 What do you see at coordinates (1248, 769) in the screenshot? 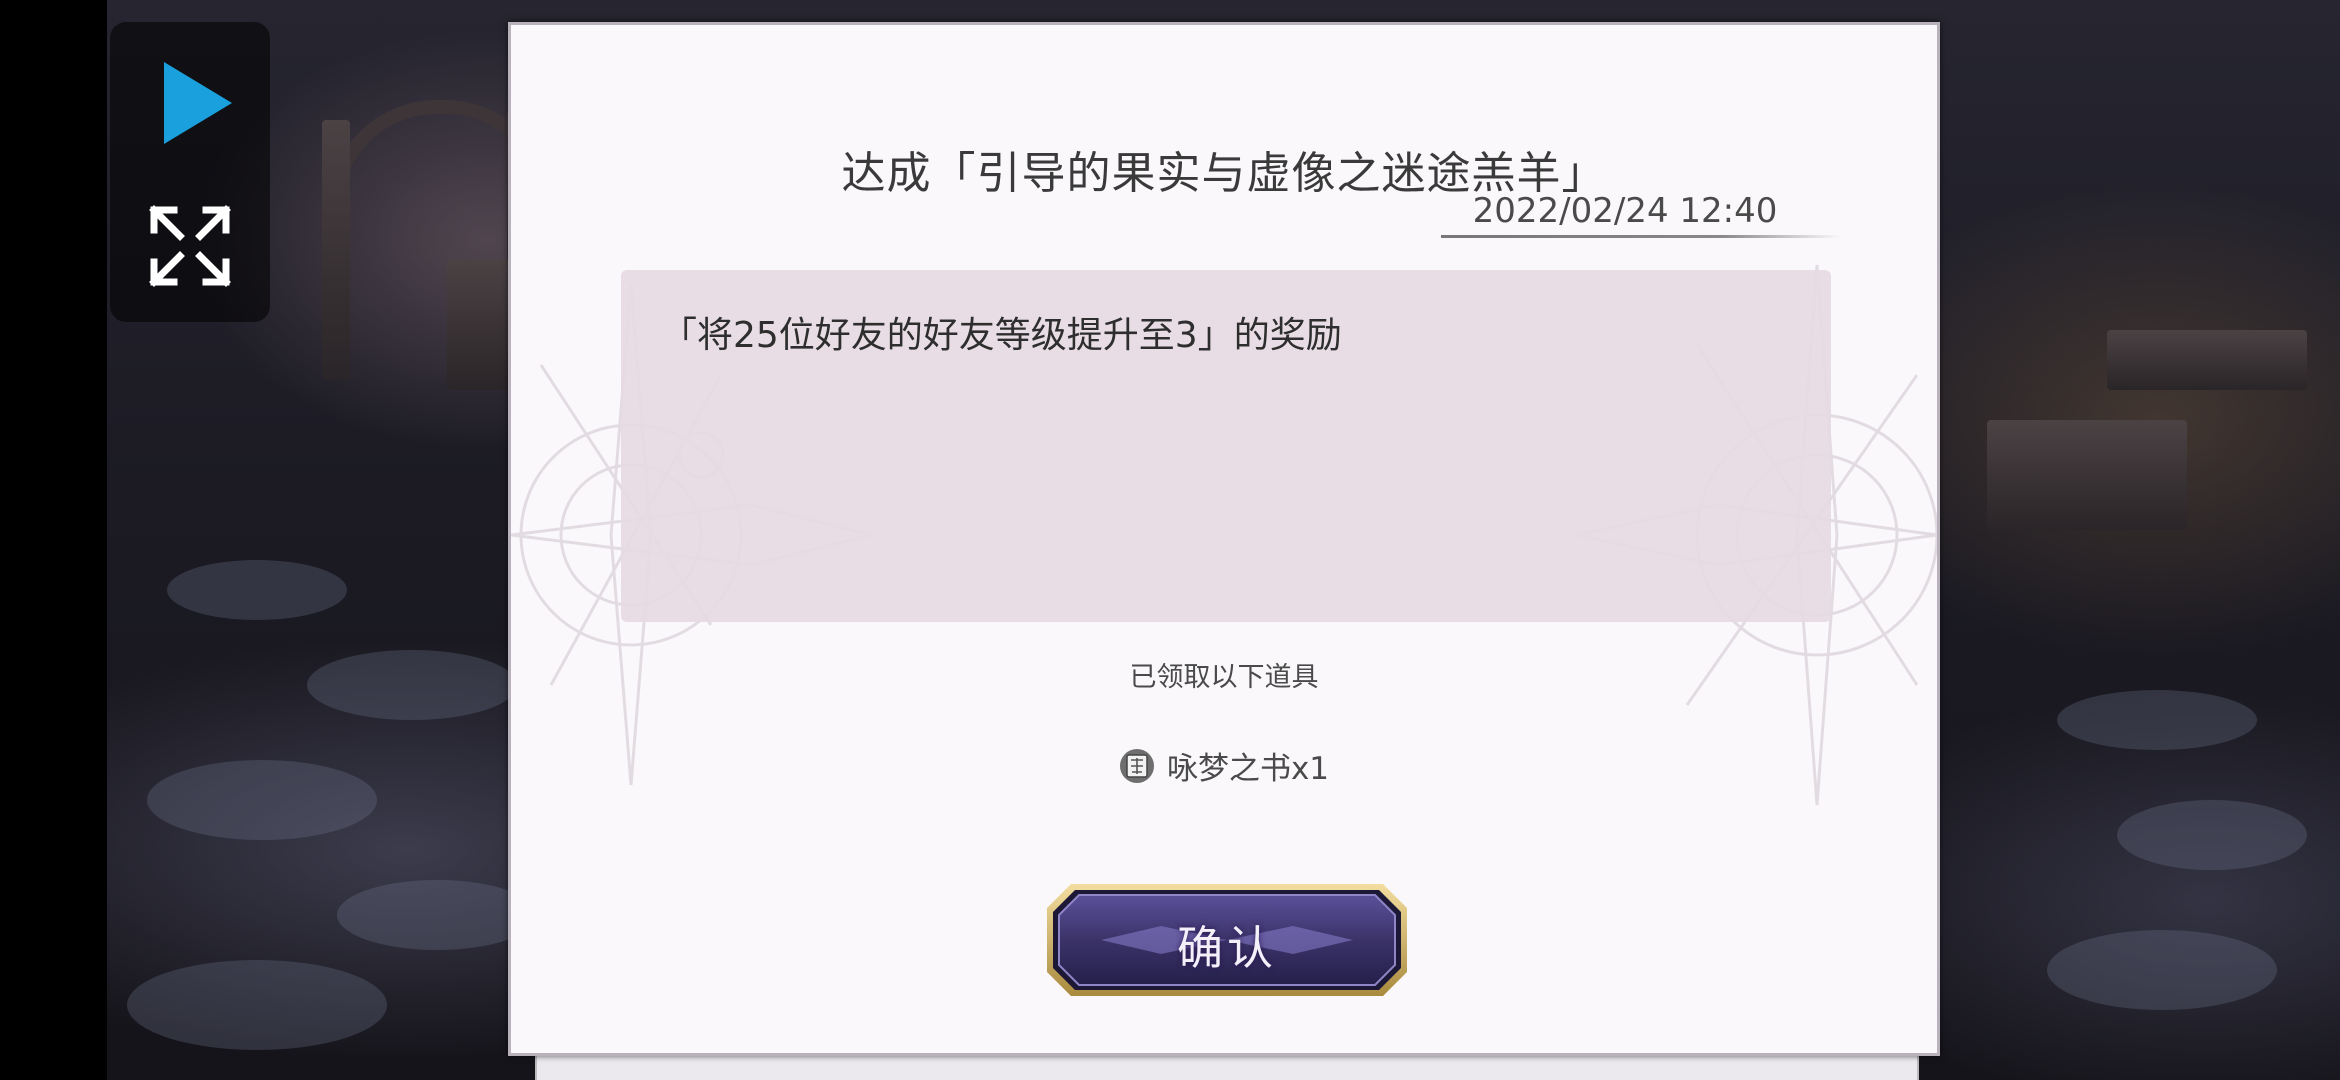
I see `reward-text: 咏梦之书x1` at bounding box center [1248, 769].